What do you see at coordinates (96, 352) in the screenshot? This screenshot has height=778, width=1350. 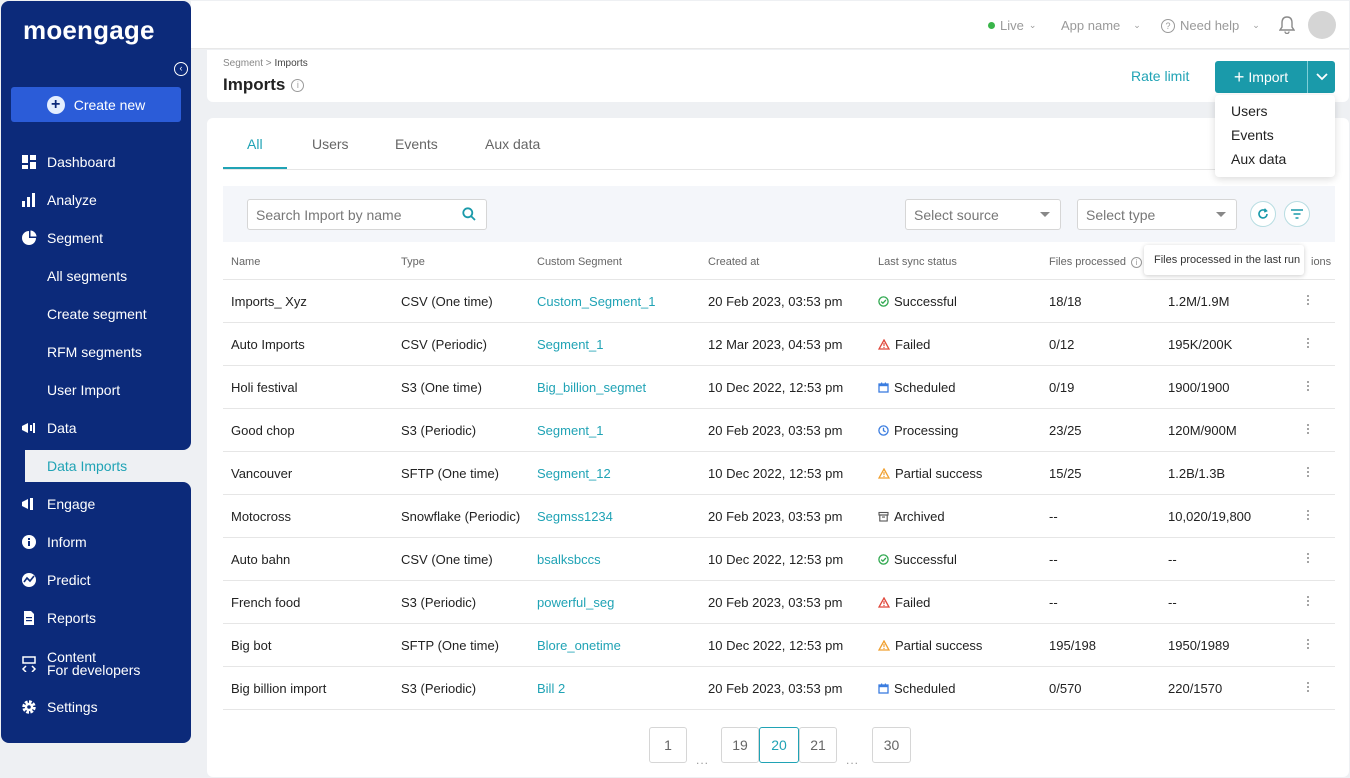 I see `sidebar-item-rfm-segments: RFM segments` at bounding box center [96, 352].